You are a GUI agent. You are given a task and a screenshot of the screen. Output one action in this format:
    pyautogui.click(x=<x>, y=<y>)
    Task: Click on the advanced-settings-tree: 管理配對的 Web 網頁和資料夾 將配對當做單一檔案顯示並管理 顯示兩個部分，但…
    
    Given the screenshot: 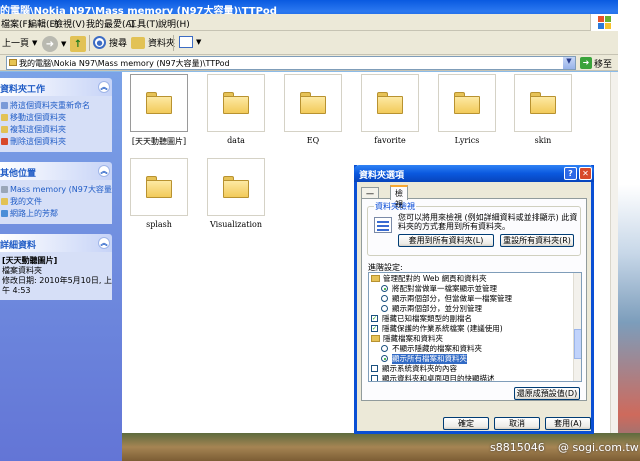 What is the action you would take?
    pyautogui.click(x=475, y=327)
    